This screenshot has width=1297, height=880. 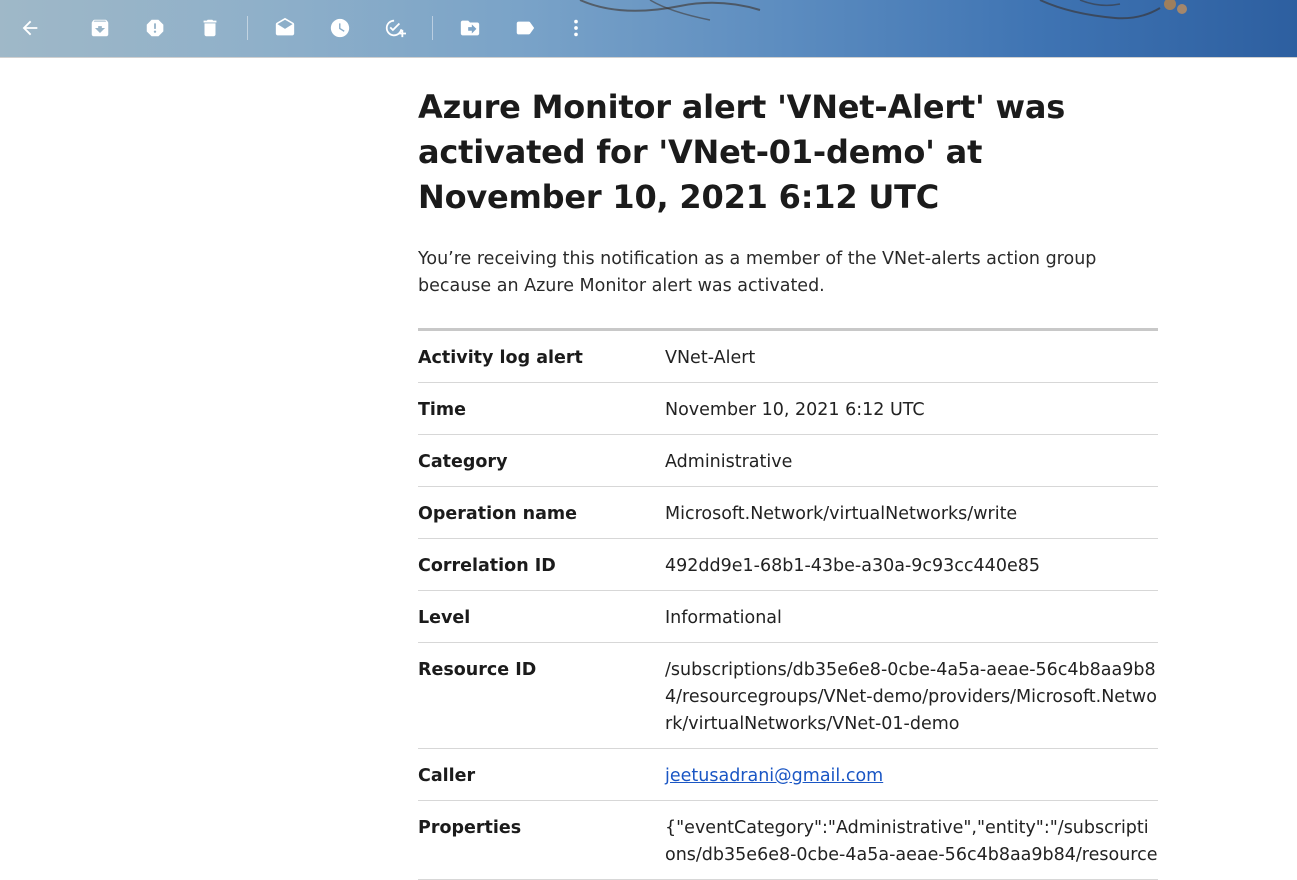 I want to click on report-spam-button, so click(x=155, y=28).